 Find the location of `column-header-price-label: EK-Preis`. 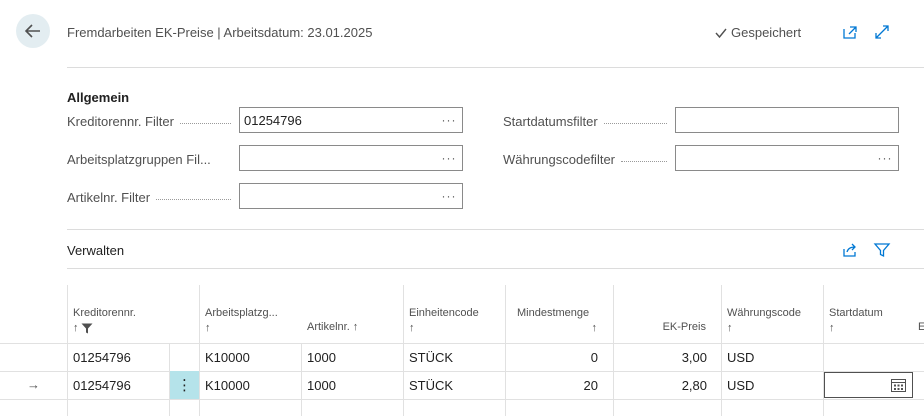

column-header-price-label: EK-Preis is located at coordinates (684, 327).